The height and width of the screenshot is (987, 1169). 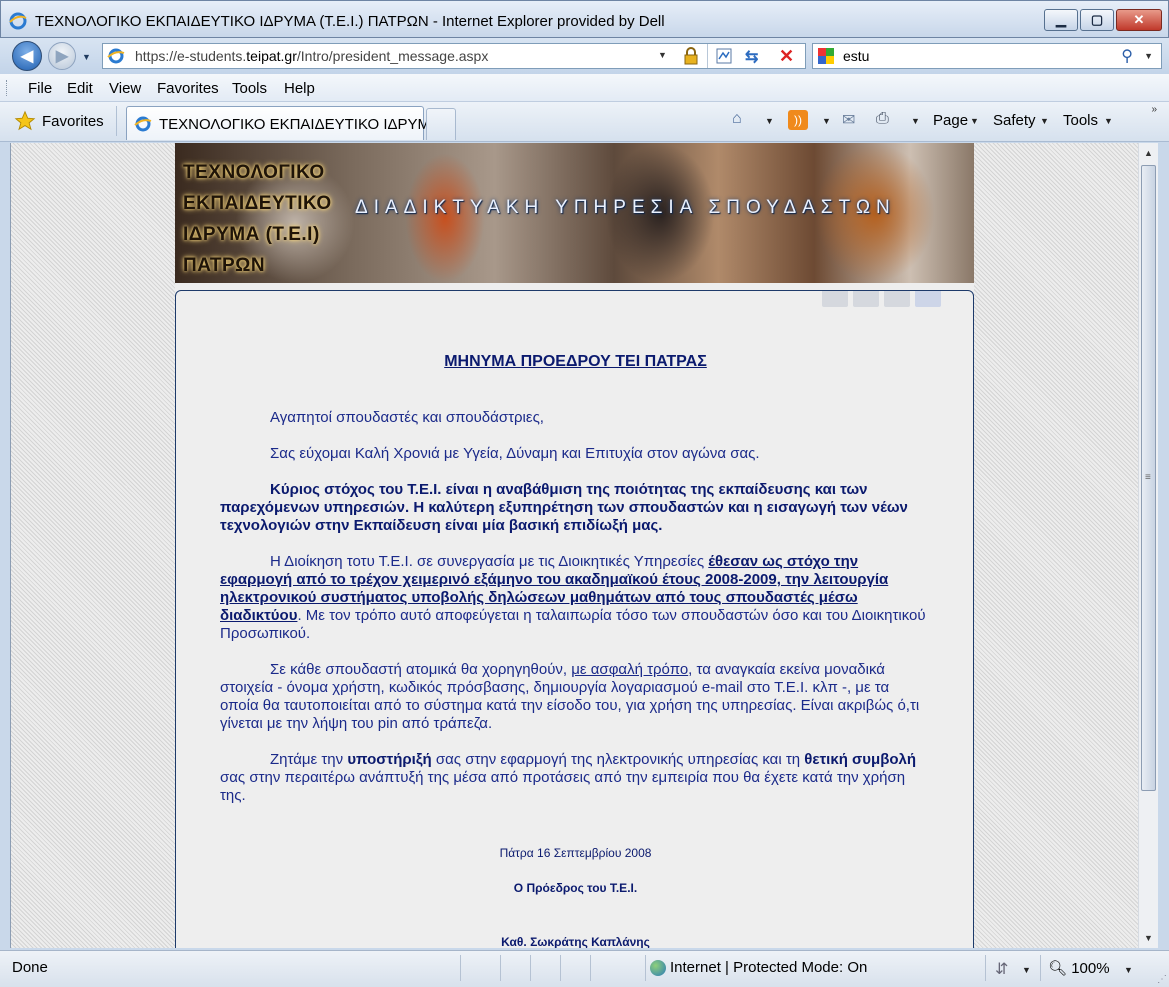 I want to click on service-title: ΔΙΑΔΙΚΤΥΑΚΗ ΥΠΗΡΕΣΙΑ ΣΠΟΥΔΑΣΤΩΝ, so click(x=625, y=207).